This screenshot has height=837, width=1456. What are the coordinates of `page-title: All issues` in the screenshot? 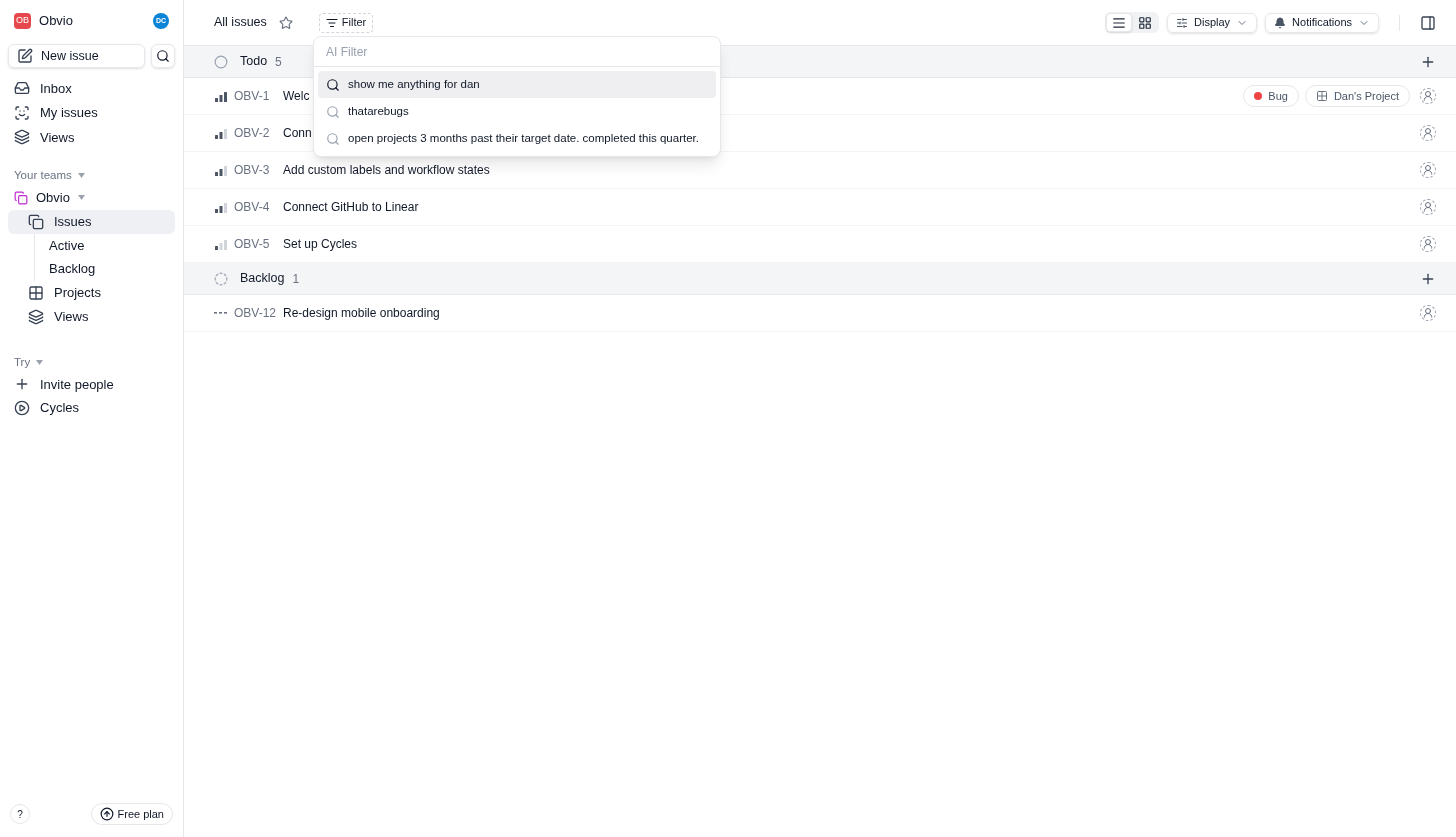 It's located at (240, 23).